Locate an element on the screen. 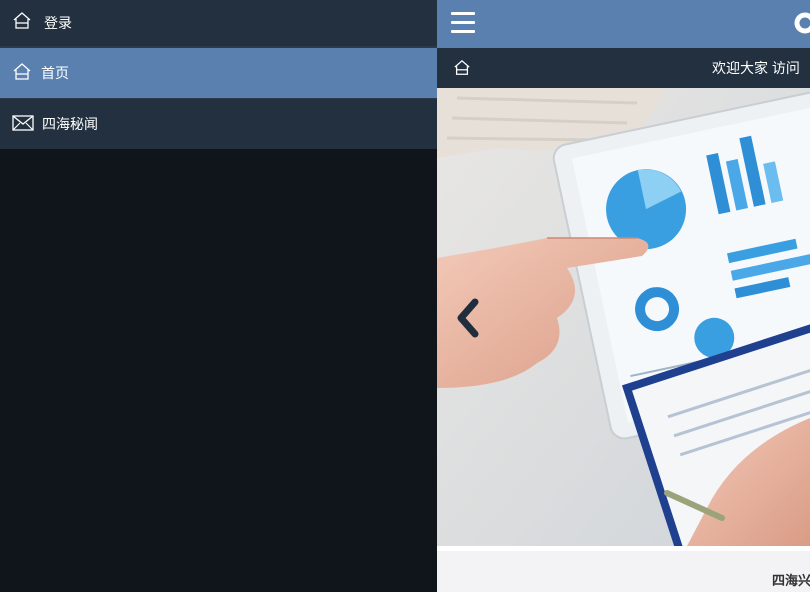 This screenshot has height=592, width=810. drawer-item-news: 四海秘闻 is located at coordinates (218, 124).